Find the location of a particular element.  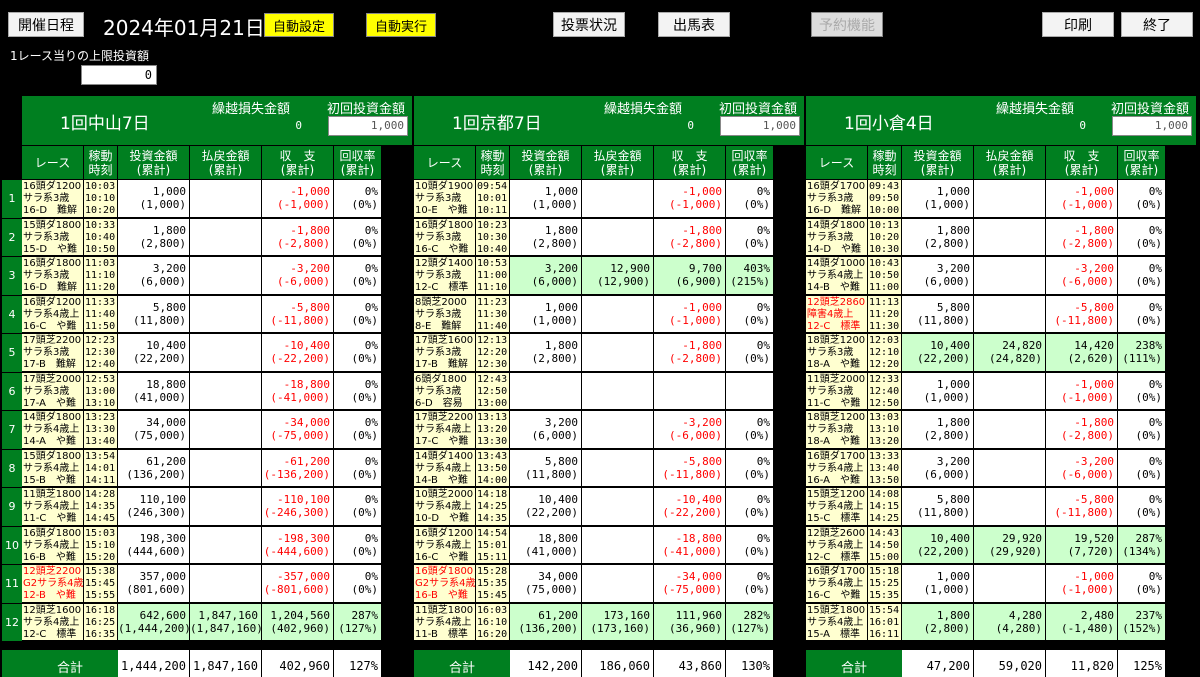

balance-cell: -1,000 (-1,000) is located at coordinates (690, 199).